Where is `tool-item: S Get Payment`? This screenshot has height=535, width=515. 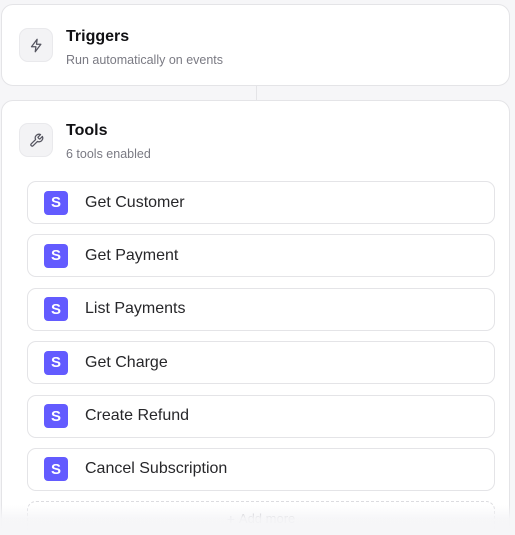
tool-item: S Get Payment is located at coordinates (261, 256).